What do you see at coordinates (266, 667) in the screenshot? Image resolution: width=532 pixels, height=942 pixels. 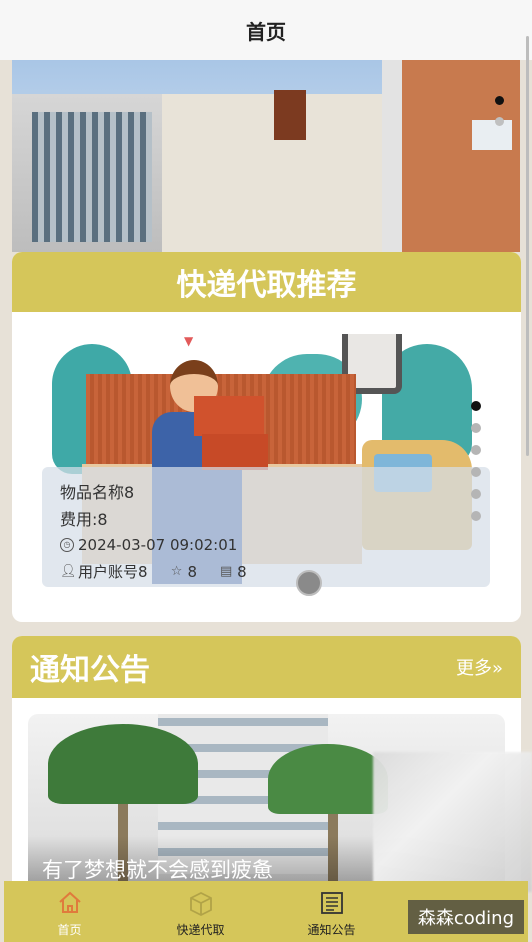 I see `notice-section-header: 通知公告 更多»` at bounding box center [266, 667].